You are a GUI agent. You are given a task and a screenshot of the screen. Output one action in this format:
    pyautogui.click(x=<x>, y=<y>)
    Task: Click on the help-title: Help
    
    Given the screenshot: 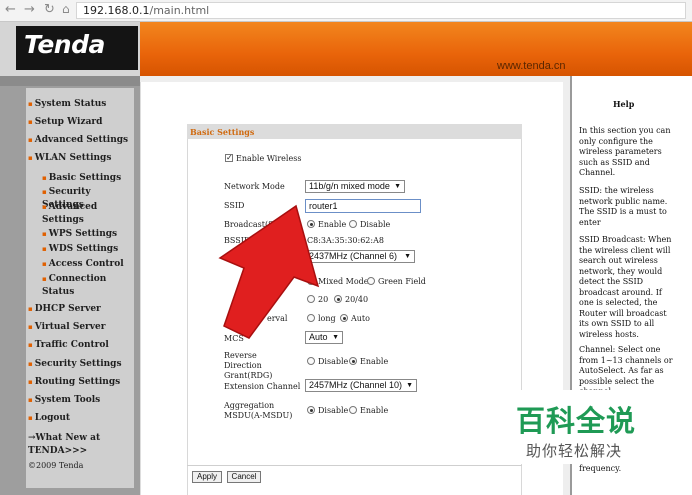 What is the action you would take?
    pyautogui.click(x=624, y=104)
    